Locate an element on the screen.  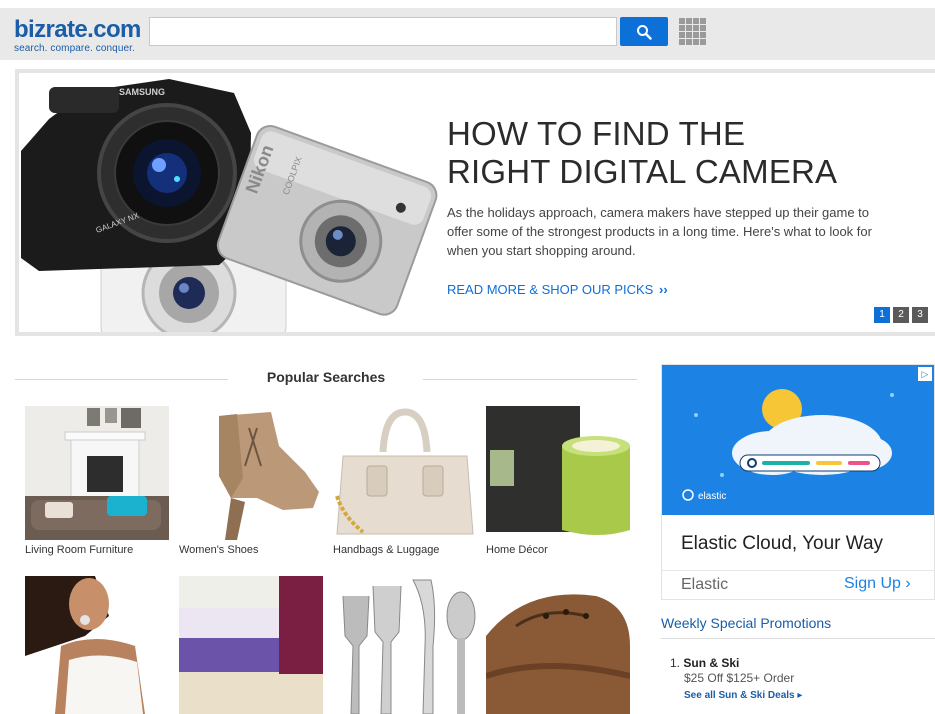
woman-tank-top-image is located at coordinates (97, 645).